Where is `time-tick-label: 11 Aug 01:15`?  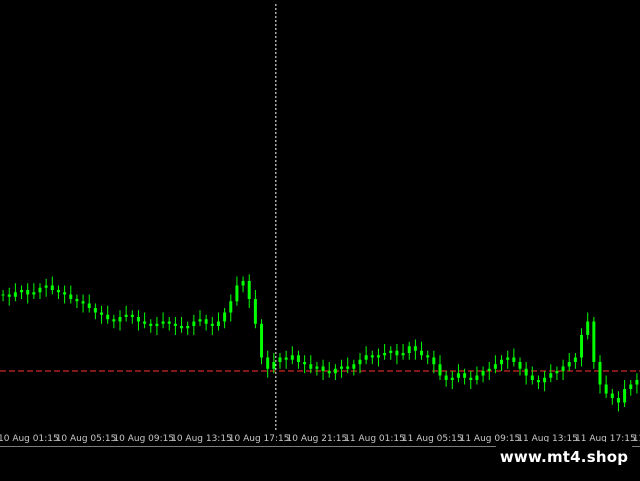
time-tick-label: 11 Aug 01:15 is located at coordinates (374, 439).